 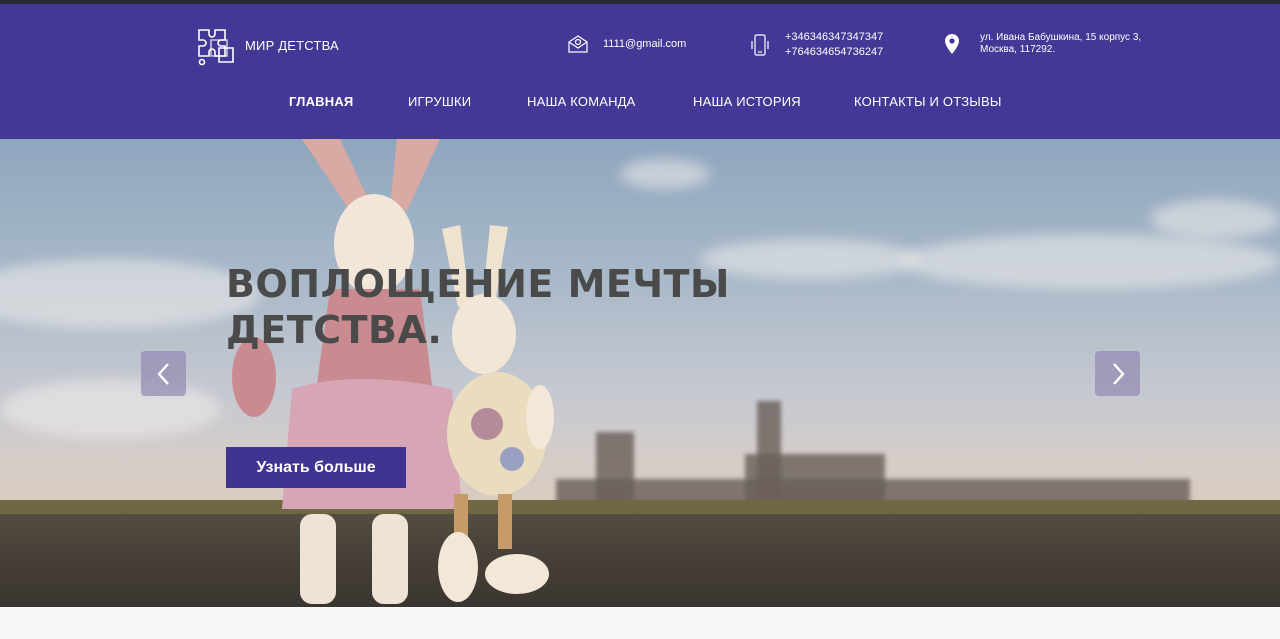 I want to click on learn-more-button: Узнать больше, so click(x=316, y=467).